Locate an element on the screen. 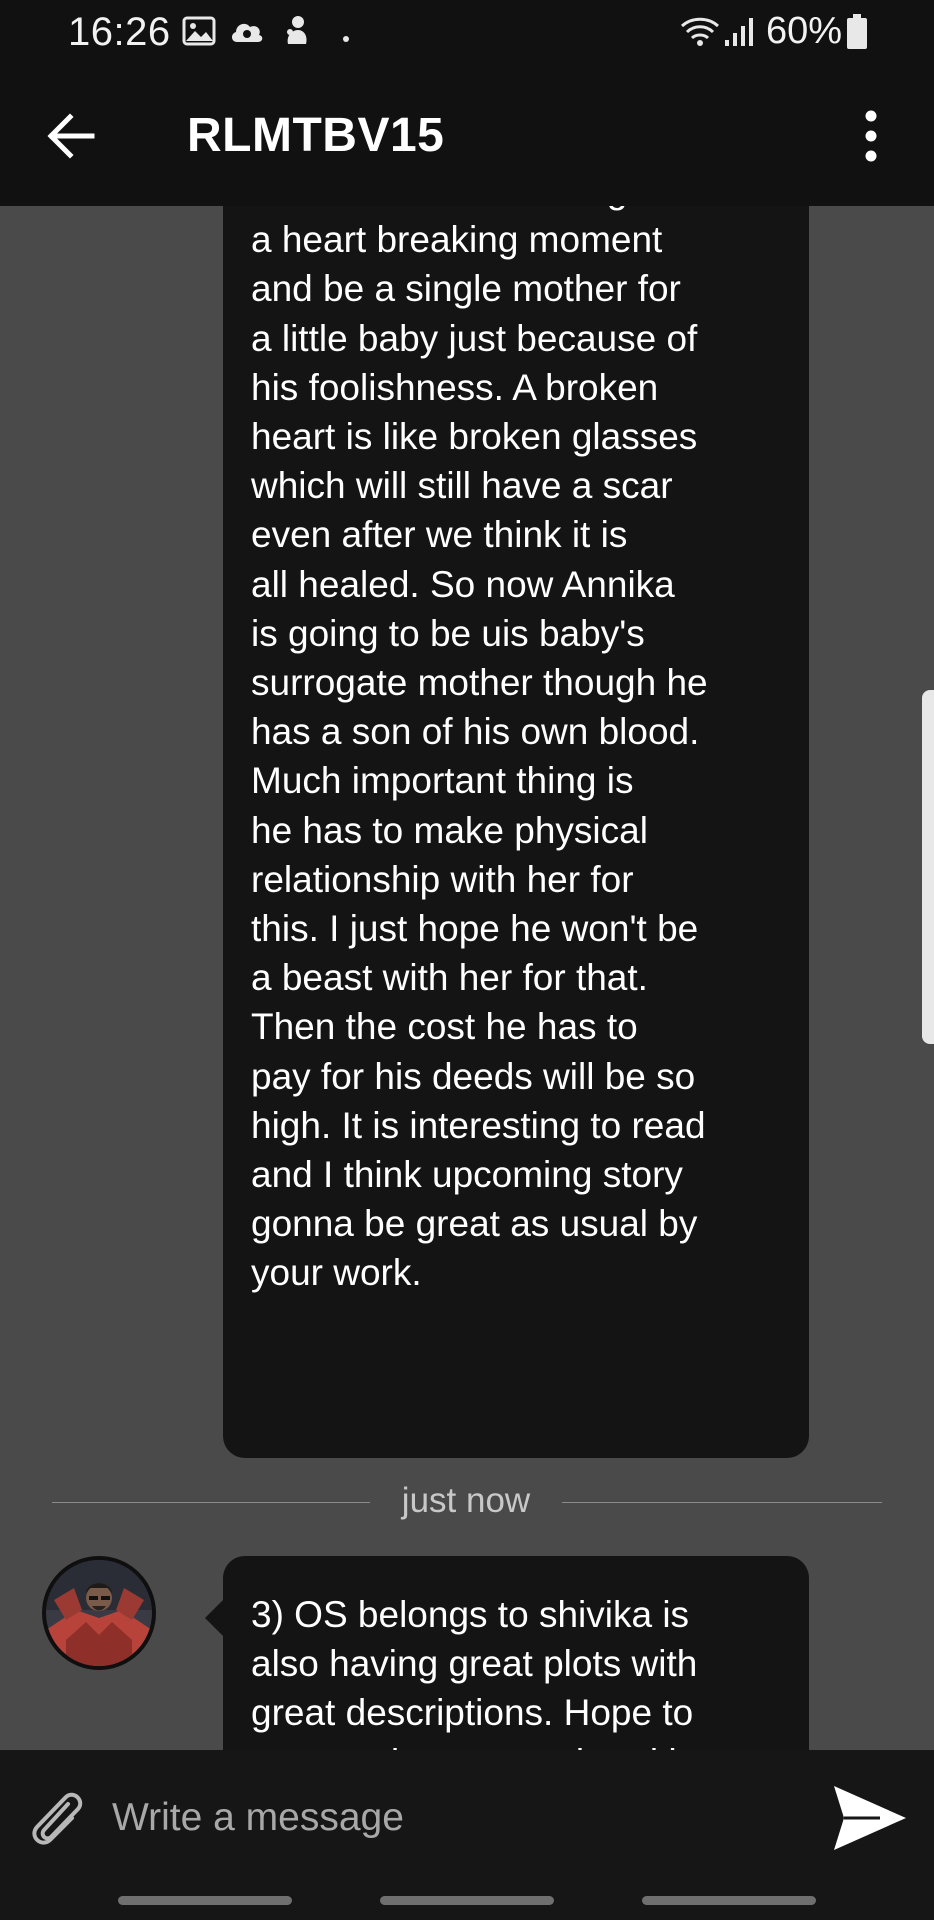 The height and width of the screenshot is (1920, 934). cloud-icon is located at coordinates (247, 33).